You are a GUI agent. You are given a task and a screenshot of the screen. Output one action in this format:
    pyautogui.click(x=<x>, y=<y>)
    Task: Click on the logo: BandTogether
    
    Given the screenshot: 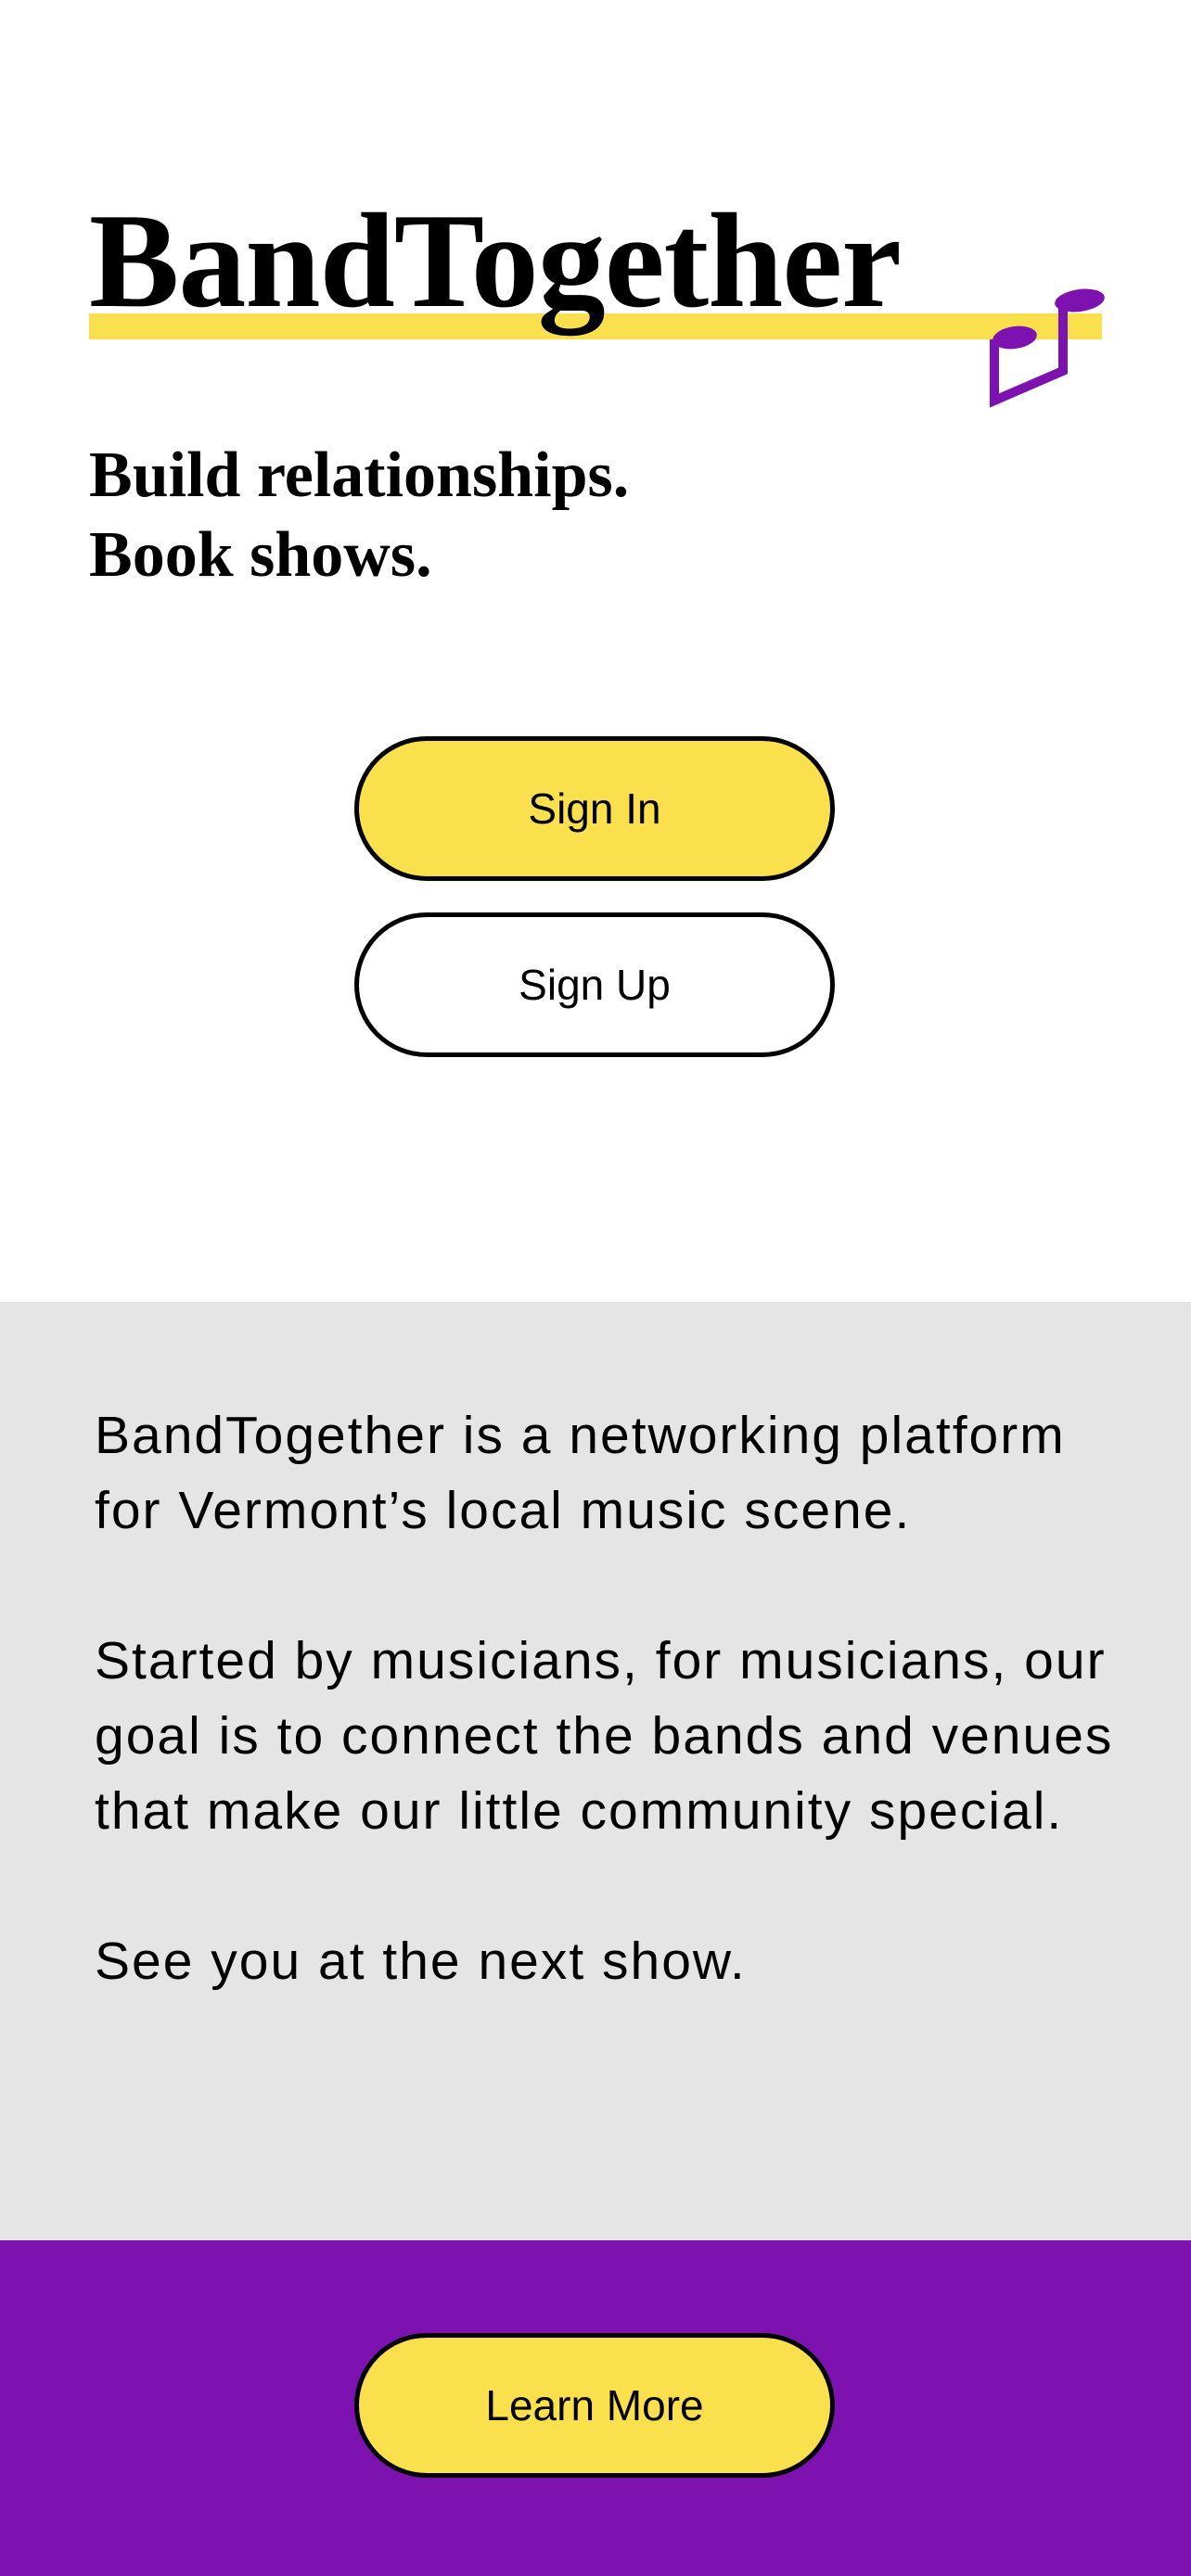 What is the action you would take?
    pyautogui.click(x=595, y=298)
    